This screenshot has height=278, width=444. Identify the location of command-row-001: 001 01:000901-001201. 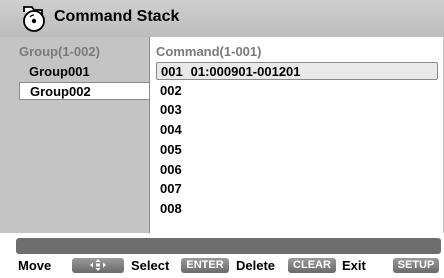
(297, 71).